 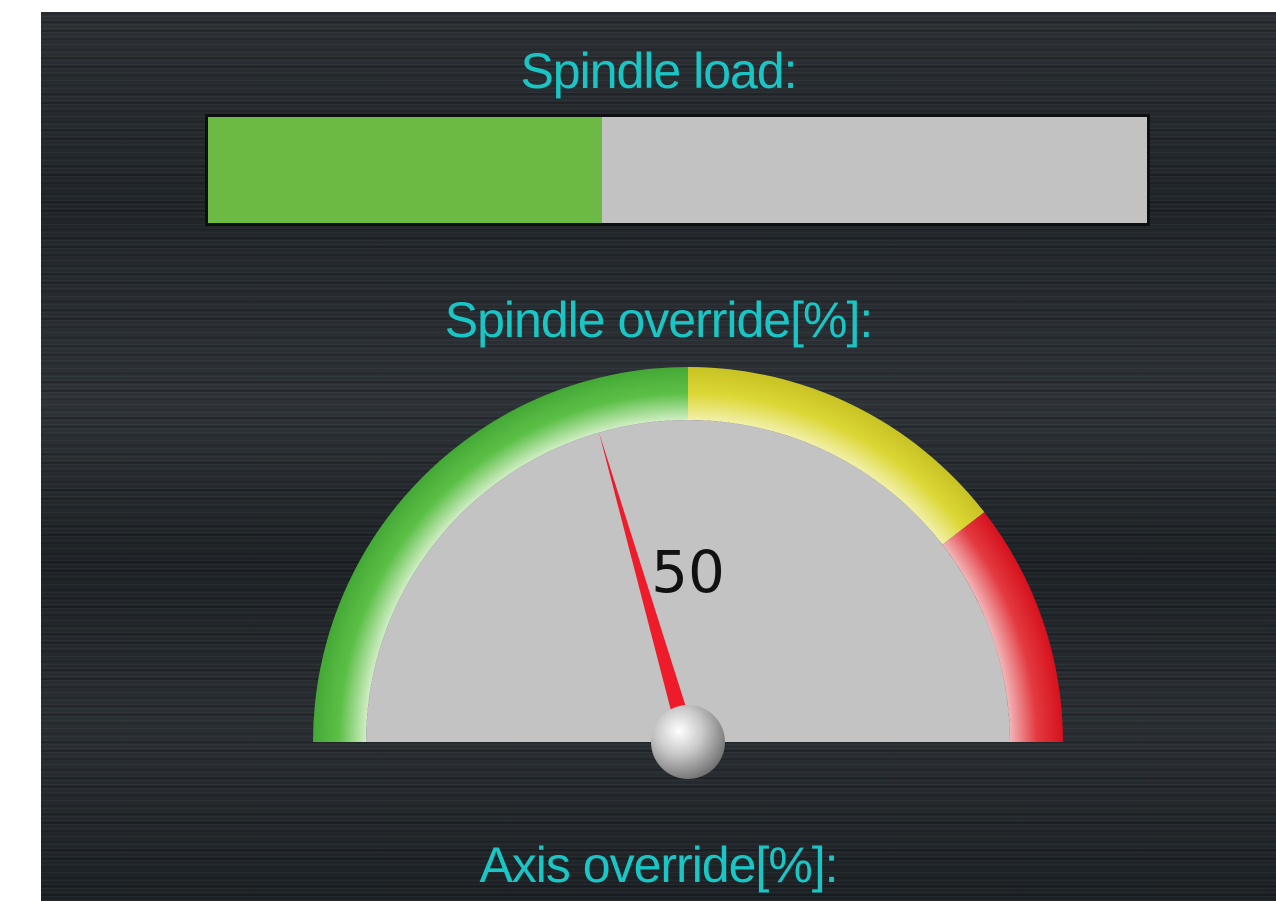 I want to click on spindle-override-value: 50, so click(x=688, y=572).